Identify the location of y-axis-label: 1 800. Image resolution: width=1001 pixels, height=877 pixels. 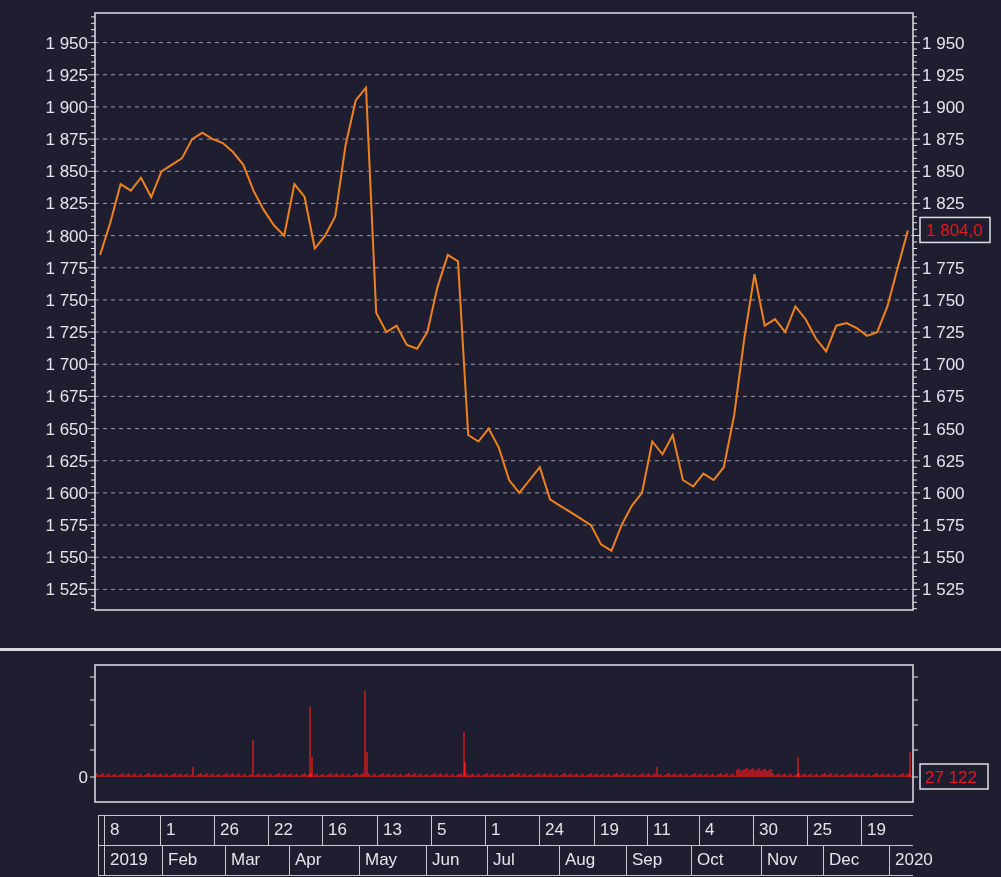
(66, 236).